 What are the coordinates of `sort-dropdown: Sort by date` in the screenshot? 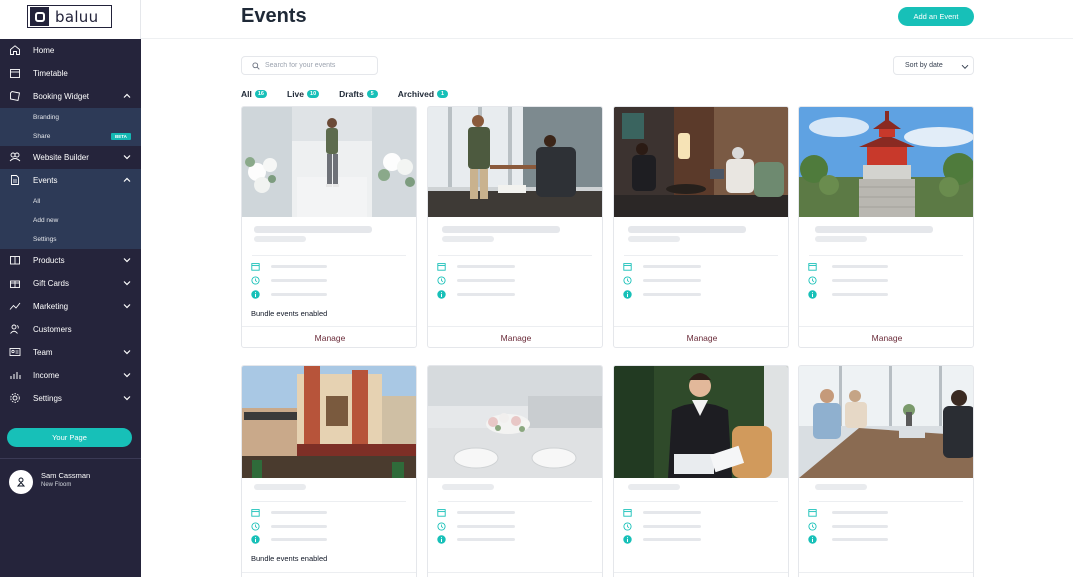 It's located at (933, 65).